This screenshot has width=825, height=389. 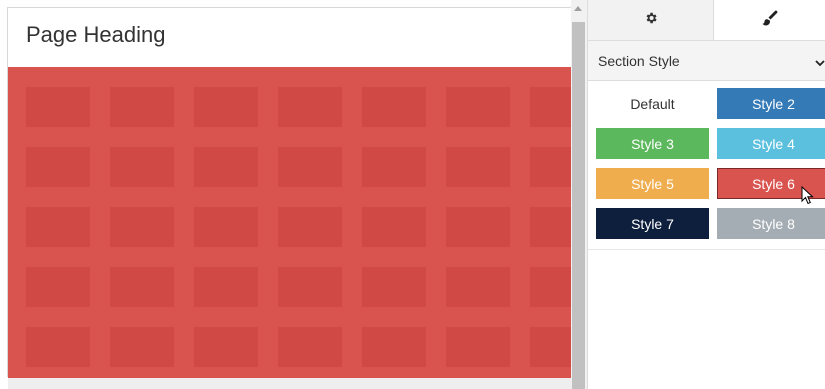 What do you see at coordinates (771, 223) in the screenshot?
I see `style-8-button: Style 8` at bounding box center [771, 223].